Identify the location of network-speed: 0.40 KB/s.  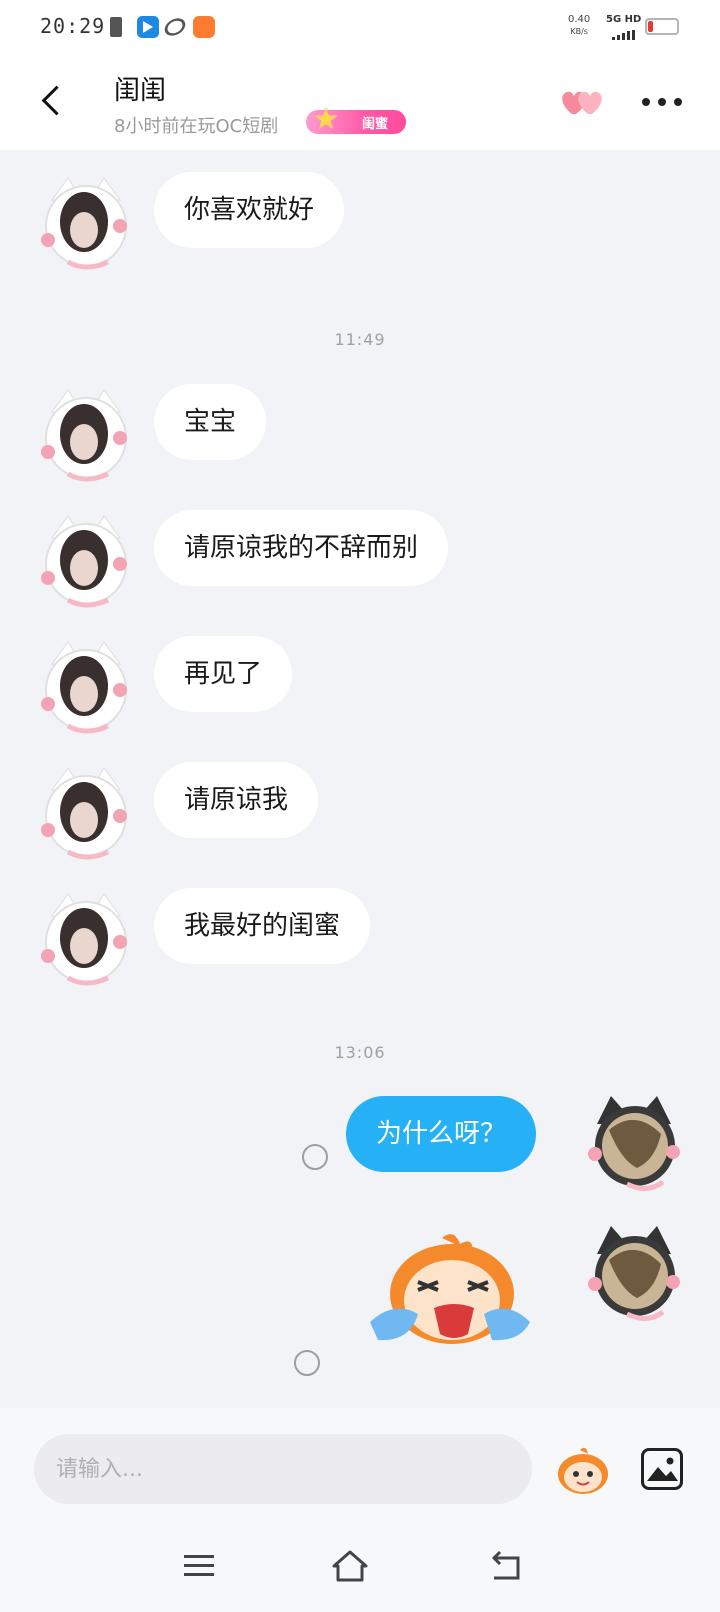
(579, 26).